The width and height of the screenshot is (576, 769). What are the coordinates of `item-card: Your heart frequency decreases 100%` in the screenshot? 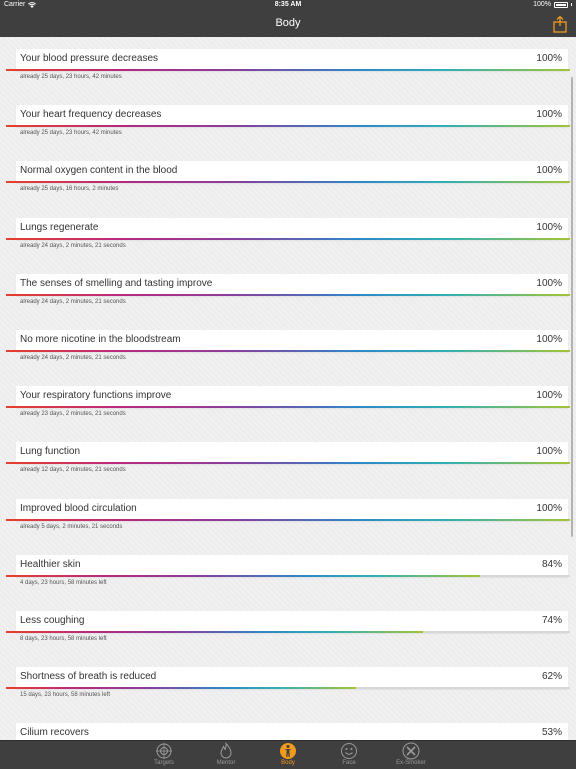 It's located at (292, 116).